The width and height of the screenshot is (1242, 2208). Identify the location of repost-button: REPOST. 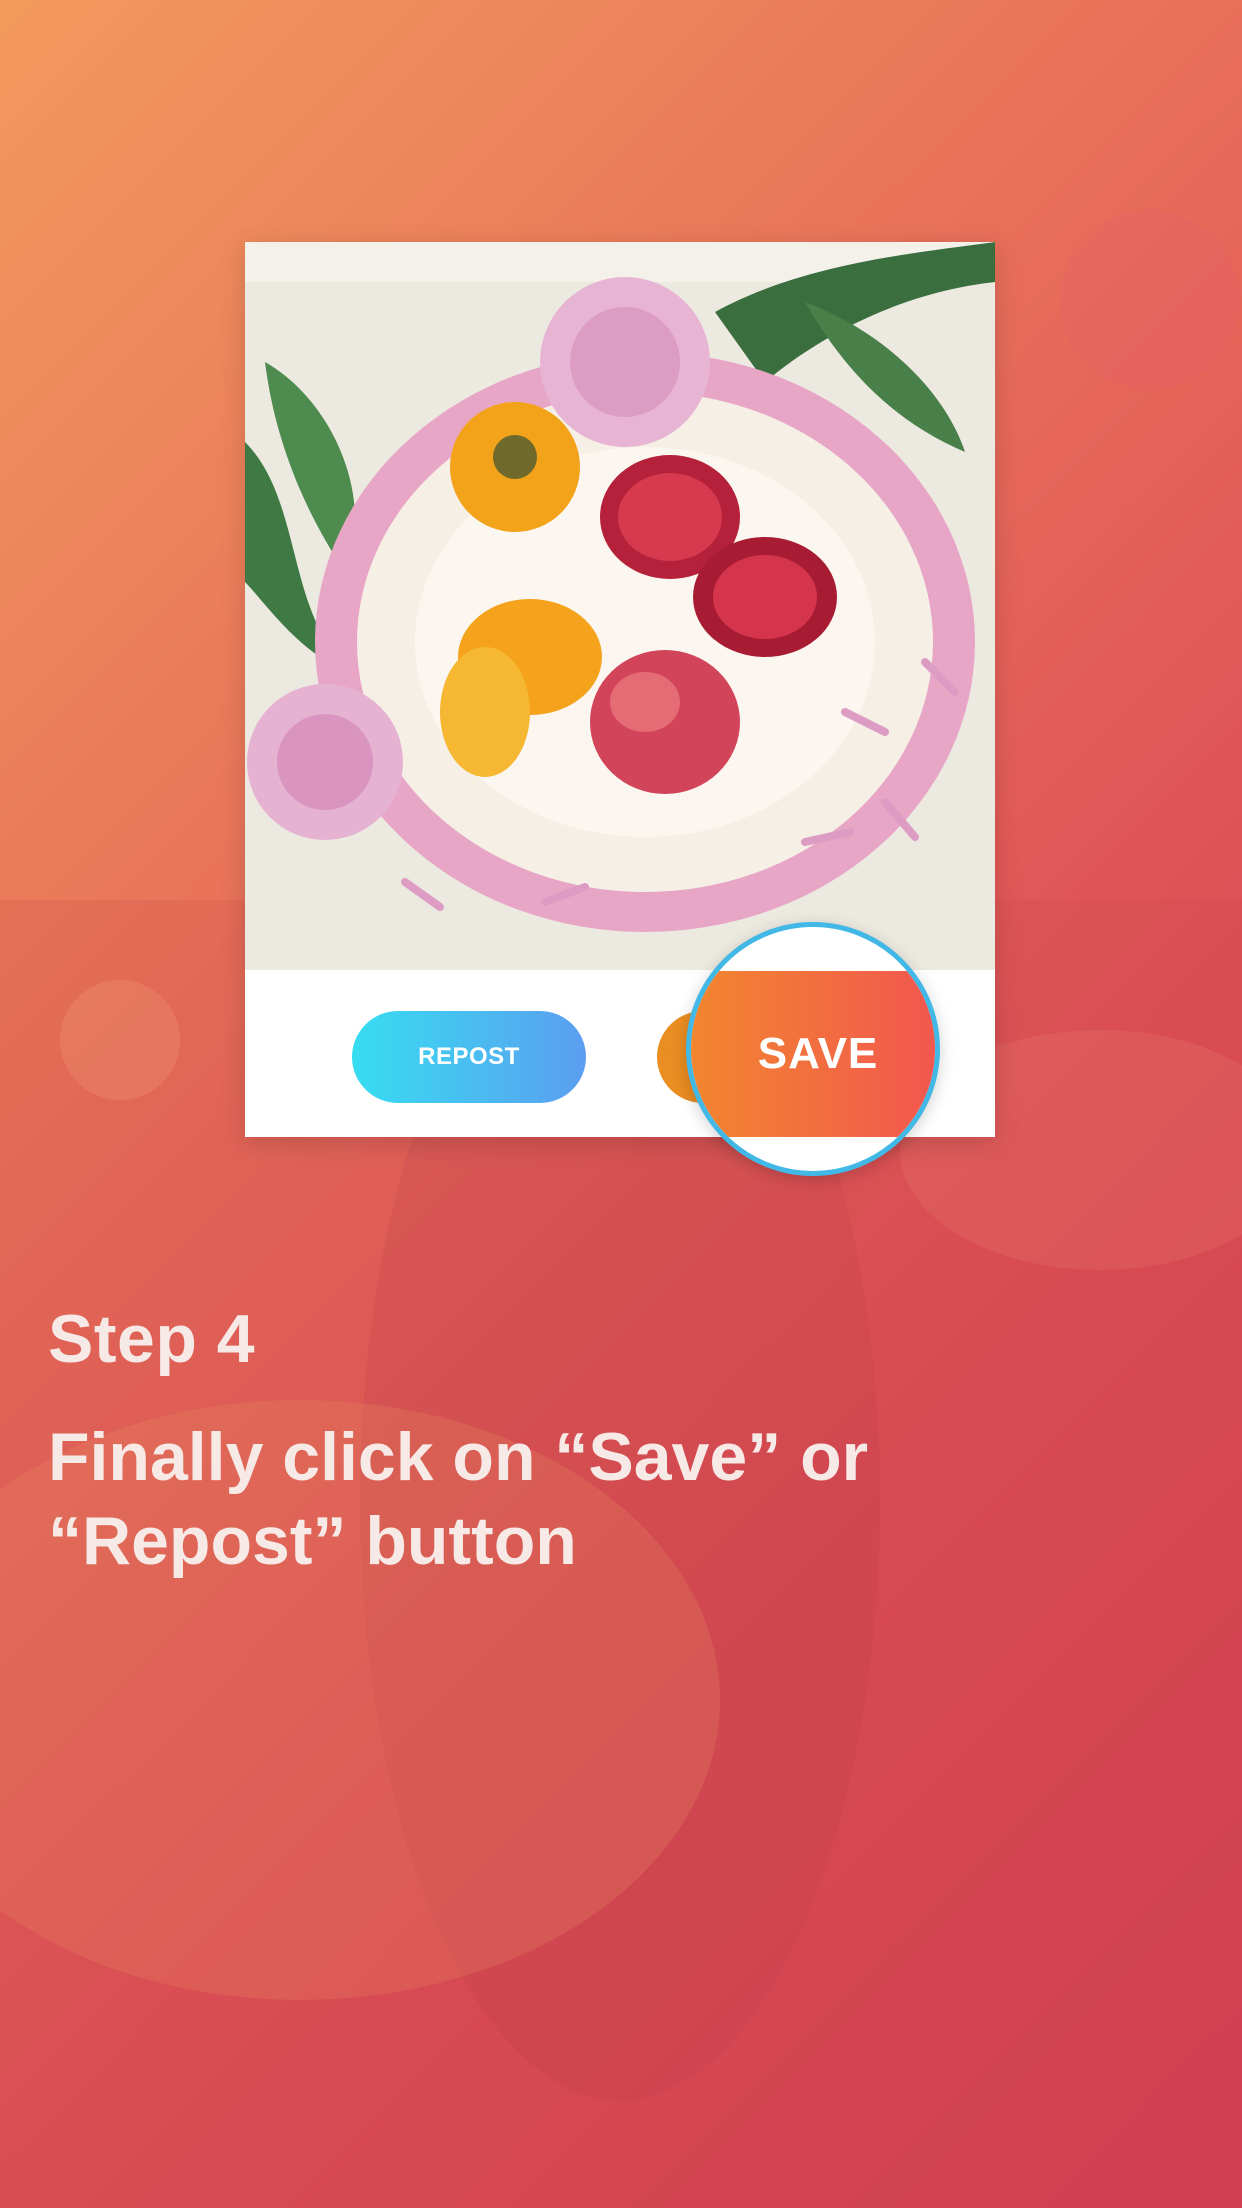
(469, 1057).